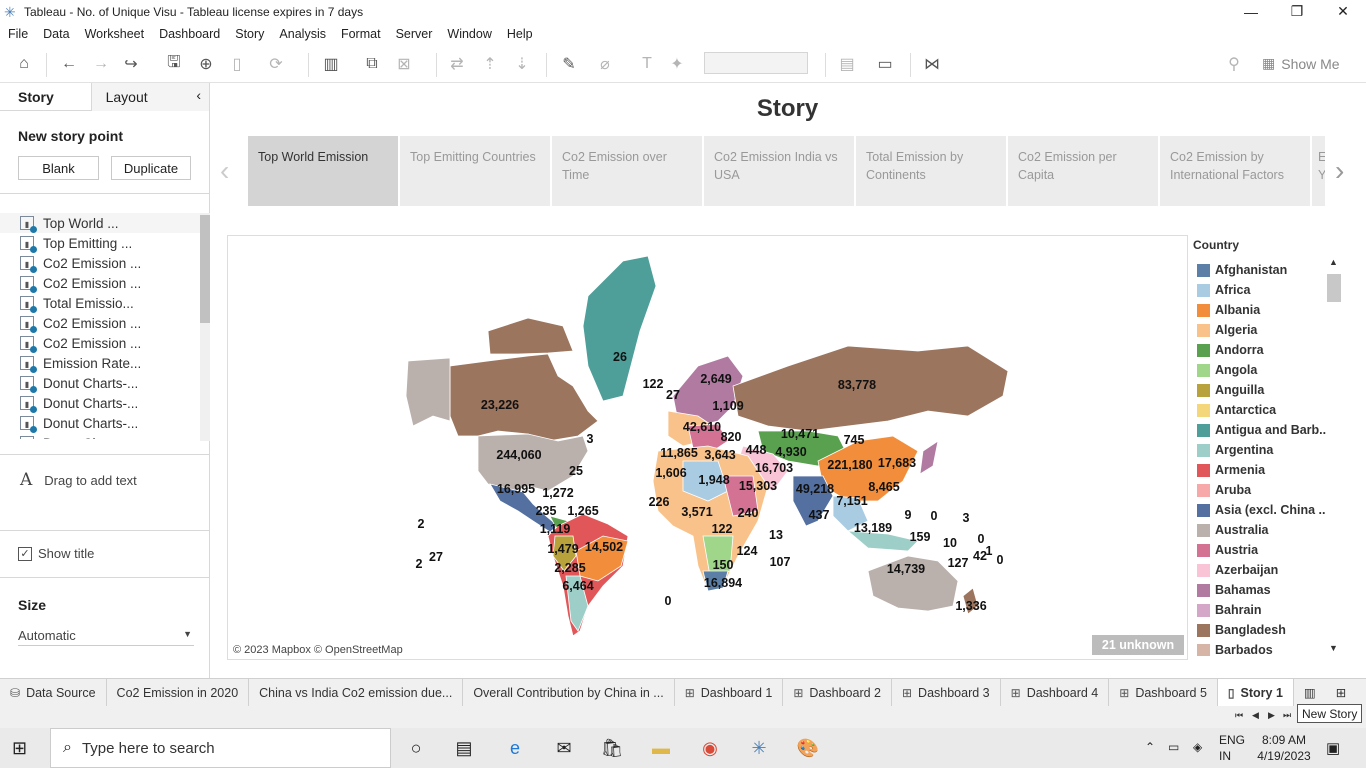 This screenshot has width=1366, height=780. I want to click on sheet-list-scrollbar, so click(205, 327).